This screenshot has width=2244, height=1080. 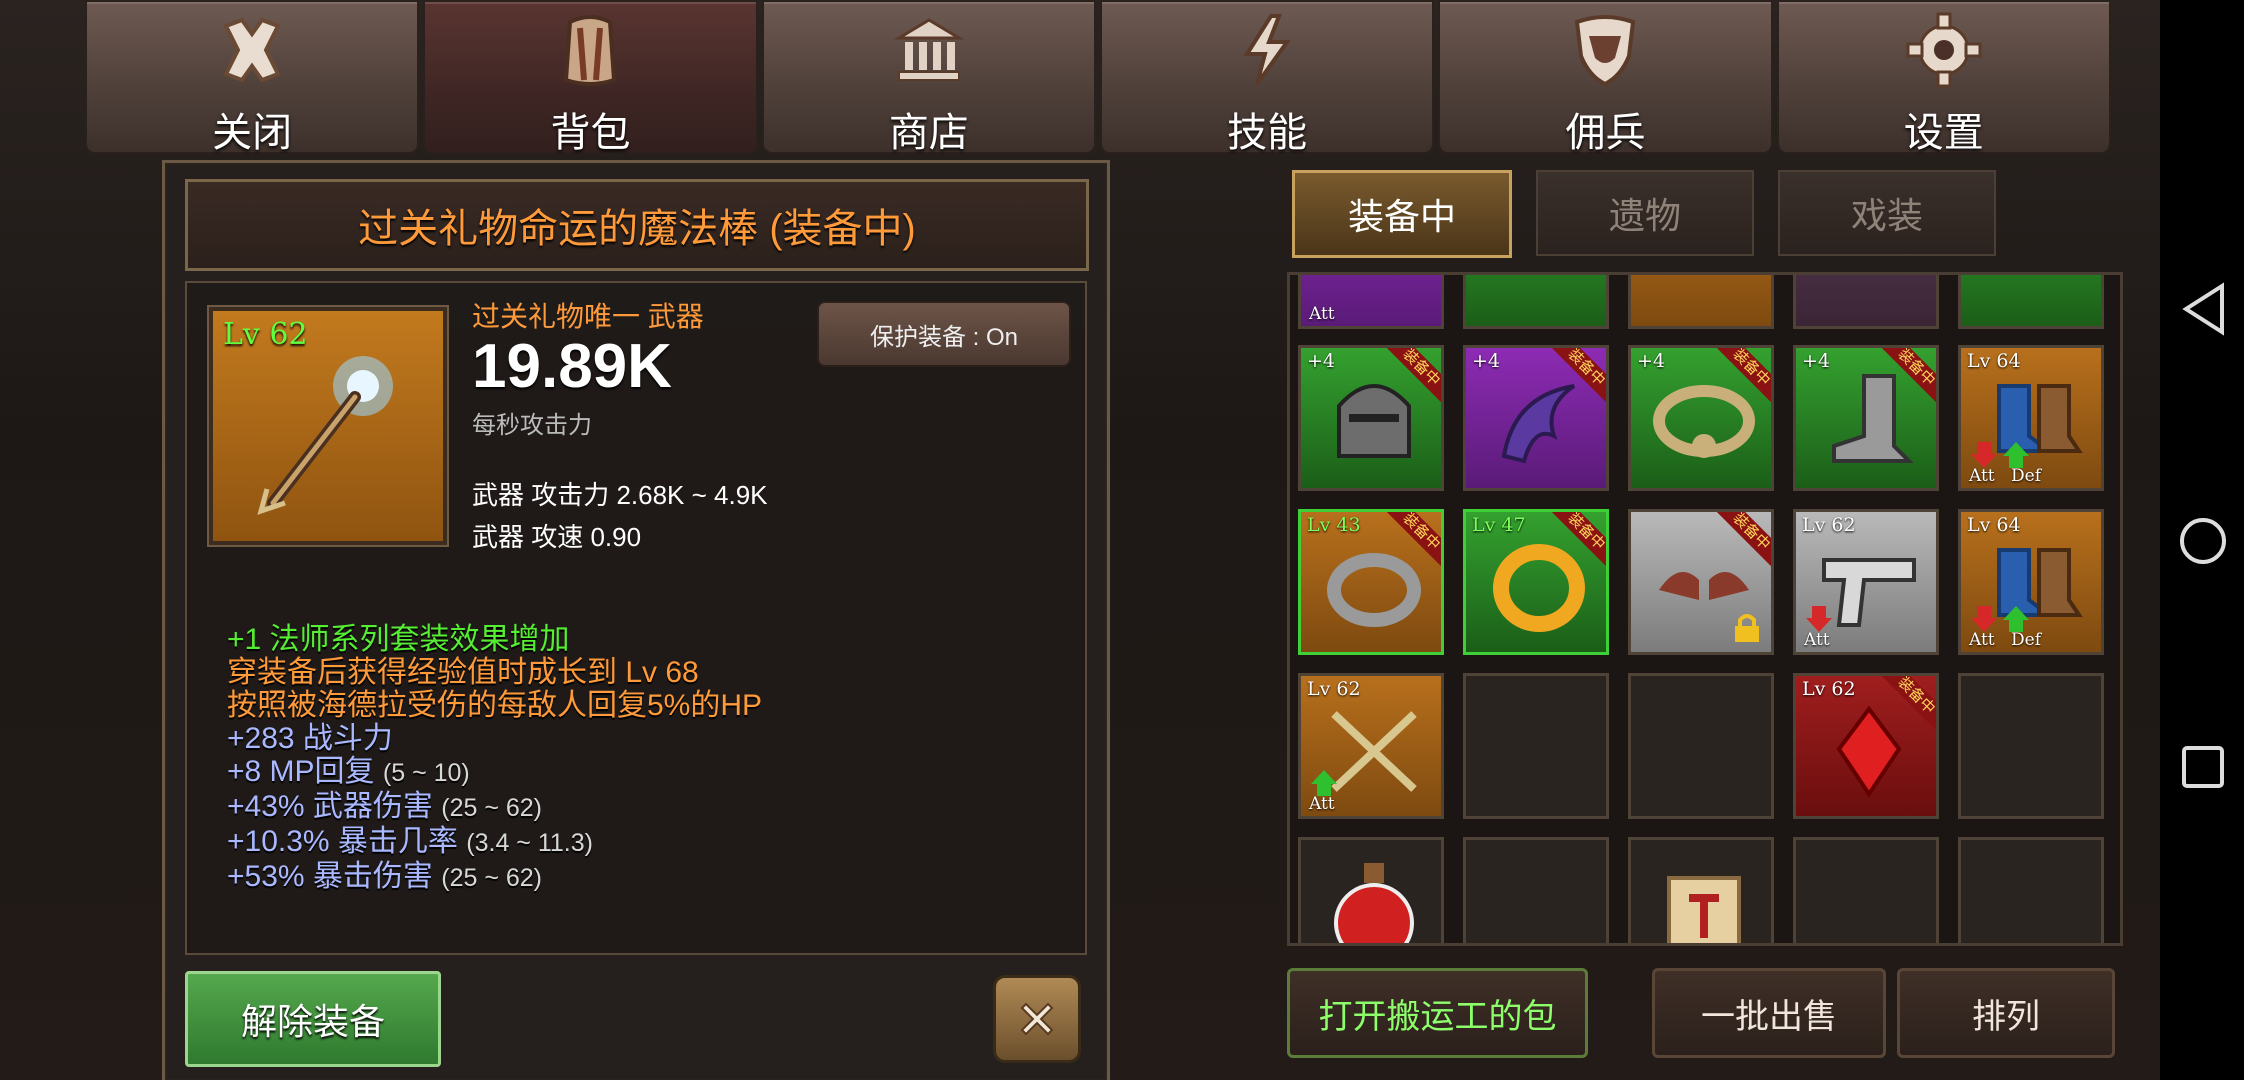 I want to click on inventory-tabs: 装备中 遗物 戏装, so click(x=1656, y=214).